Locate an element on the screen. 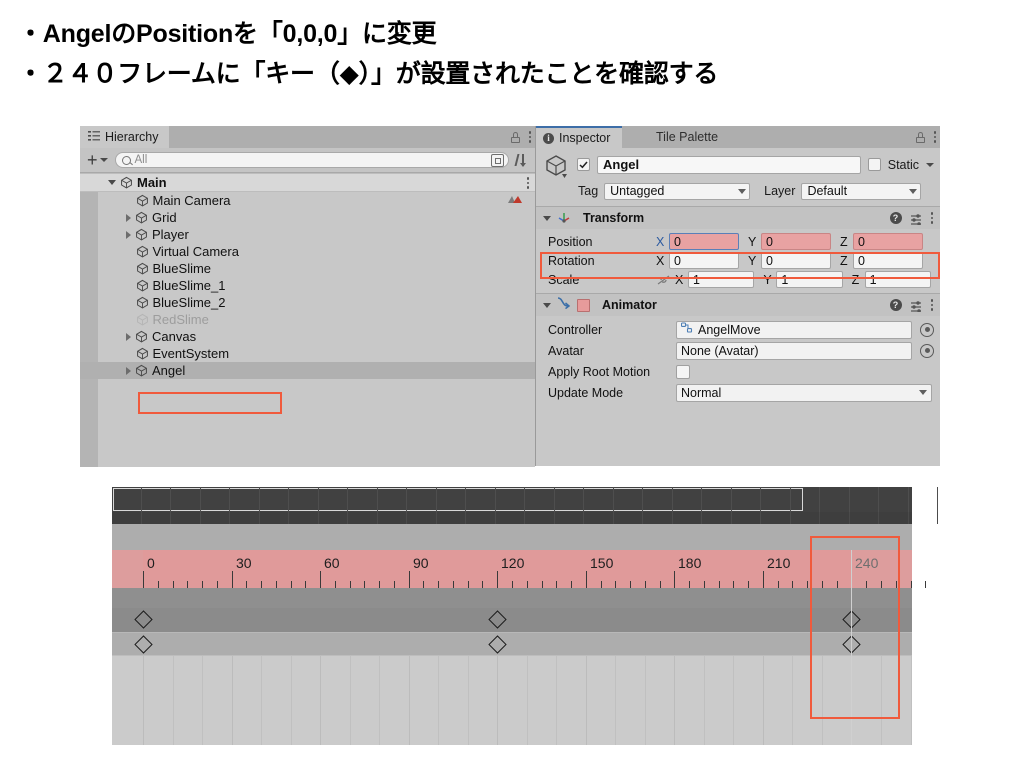  inspector-tab-icons is located at coordinates (925, 137).